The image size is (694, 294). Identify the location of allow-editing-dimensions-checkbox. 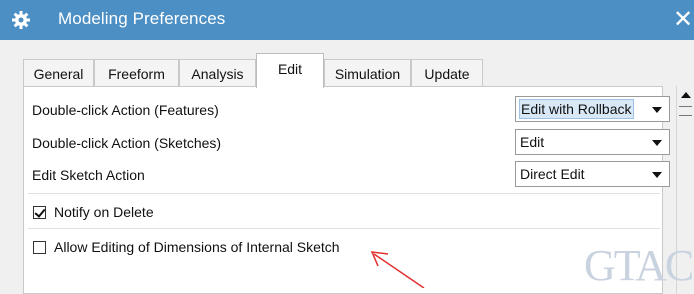
(39, 247).